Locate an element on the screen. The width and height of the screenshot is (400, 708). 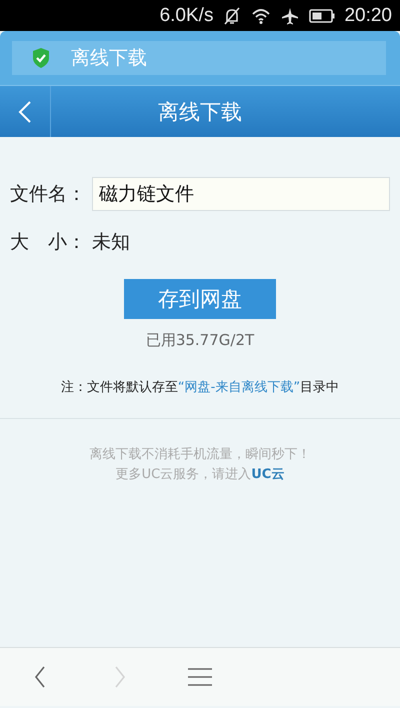
promo-text-link: 更多UC云服务，请进入UC云 is located at coordinates (200, 475).